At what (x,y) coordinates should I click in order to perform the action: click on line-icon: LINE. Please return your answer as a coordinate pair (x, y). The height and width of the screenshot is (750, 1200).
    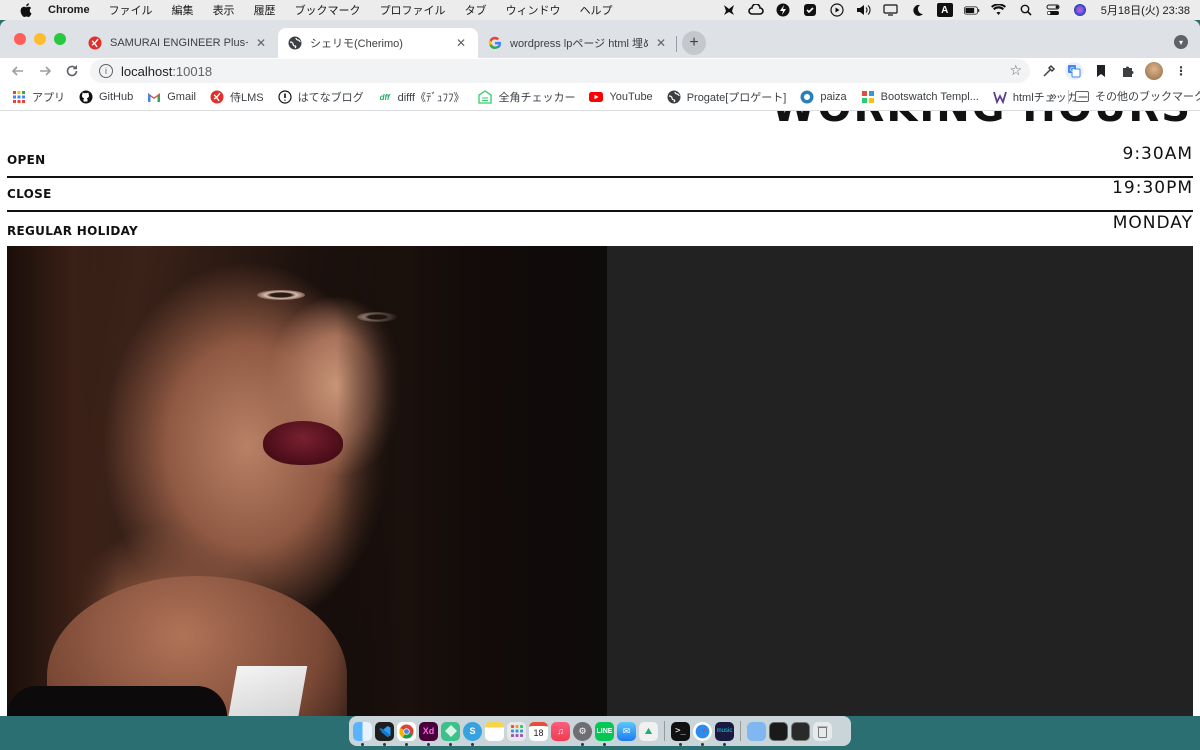
    Looking at the image, I should click on (604, 733).